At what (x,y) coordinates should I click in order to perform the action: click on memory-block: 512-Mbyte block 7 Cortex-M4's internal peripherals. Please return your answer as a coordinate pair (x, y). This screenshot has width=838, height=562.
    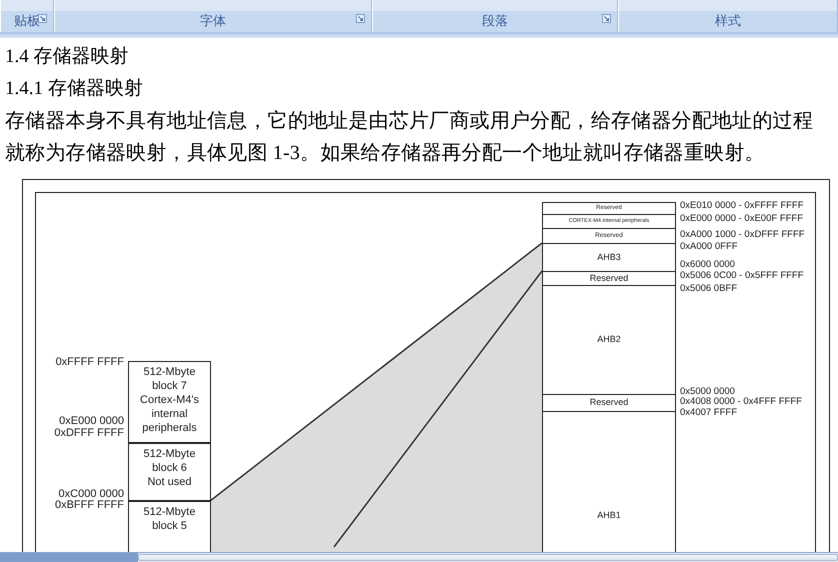
    Looking at the image, I should click on (169, 402).